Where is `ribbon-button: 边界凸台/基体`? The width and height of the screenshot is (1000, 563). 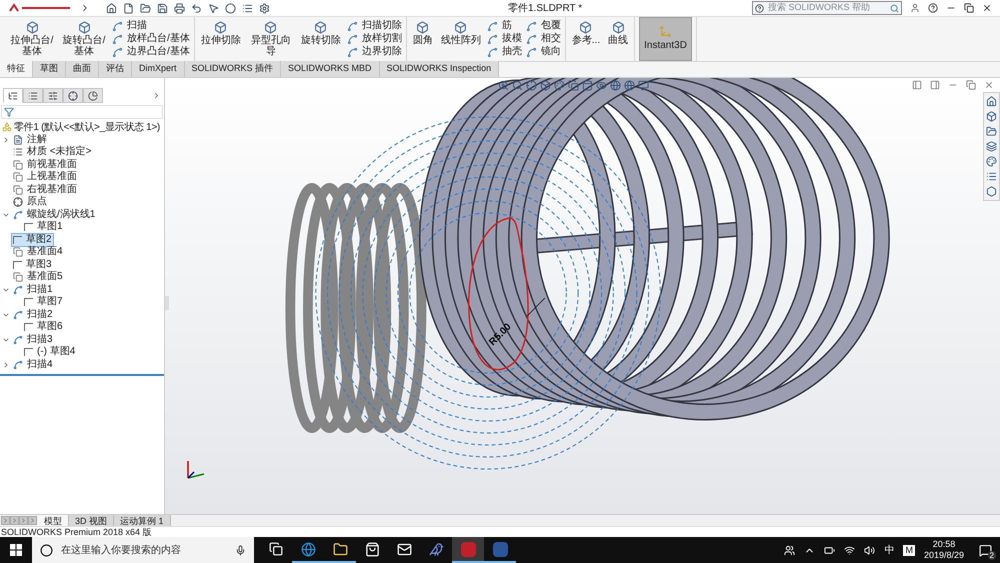 ribbon-button: 边界凸台/基体 is located at coordinates (151, 52).